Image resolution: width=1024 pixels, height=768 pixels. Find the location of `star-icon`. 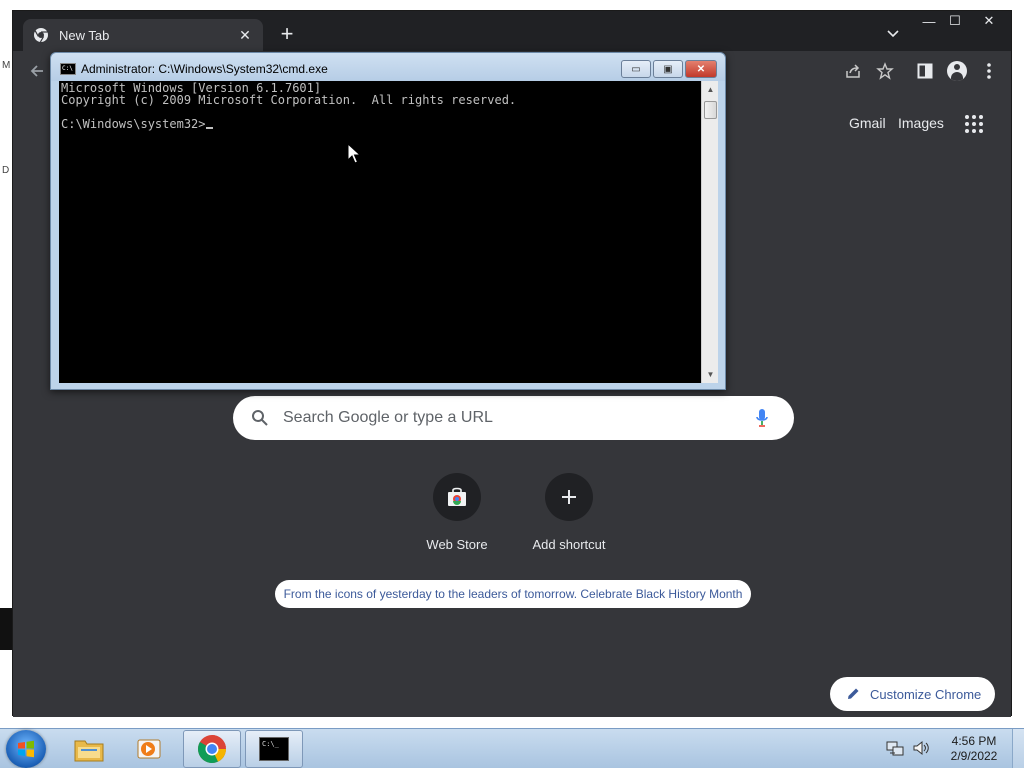

star-icon is located at coordinates (885, 71).